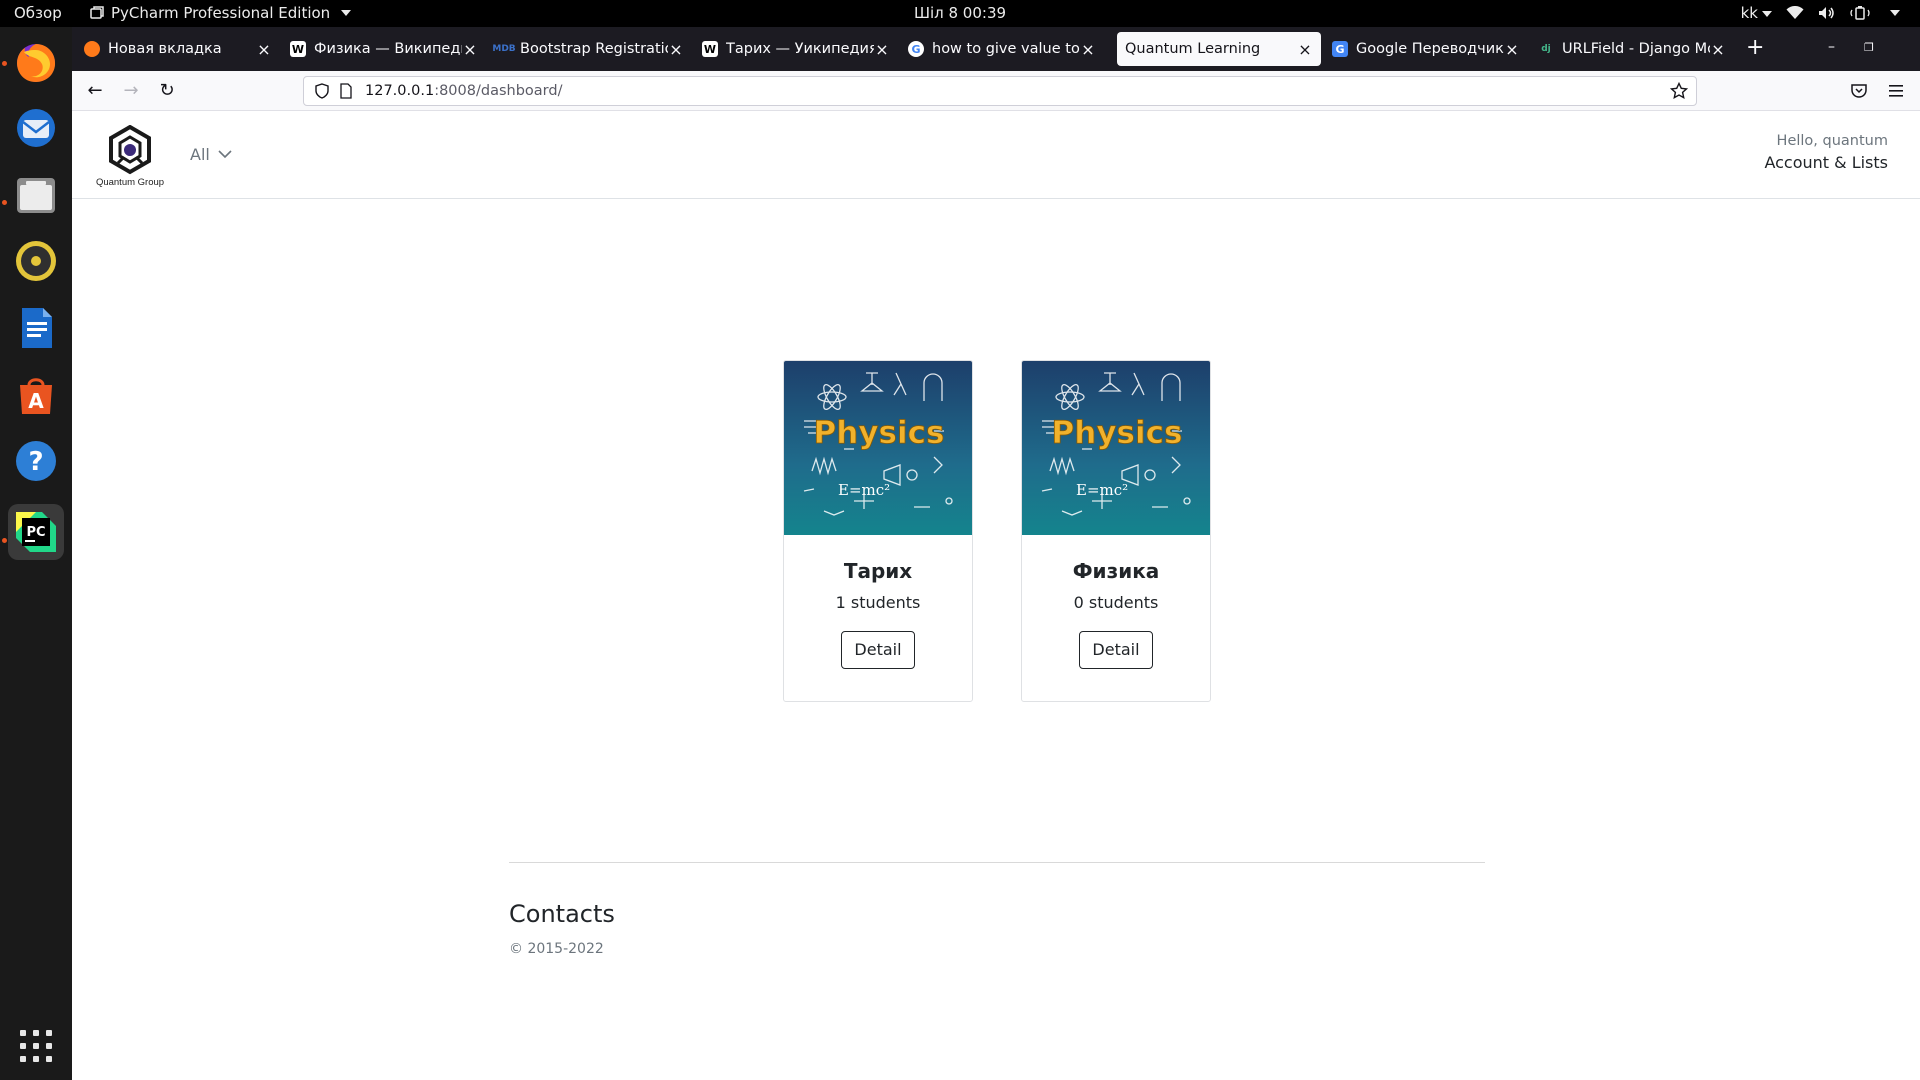 This screenshot has height=1080, width=1920. What do you see at coordinates (1859, 91) in the screenshot?
I see `pocket-icon` at bounding box center [1859, 91].